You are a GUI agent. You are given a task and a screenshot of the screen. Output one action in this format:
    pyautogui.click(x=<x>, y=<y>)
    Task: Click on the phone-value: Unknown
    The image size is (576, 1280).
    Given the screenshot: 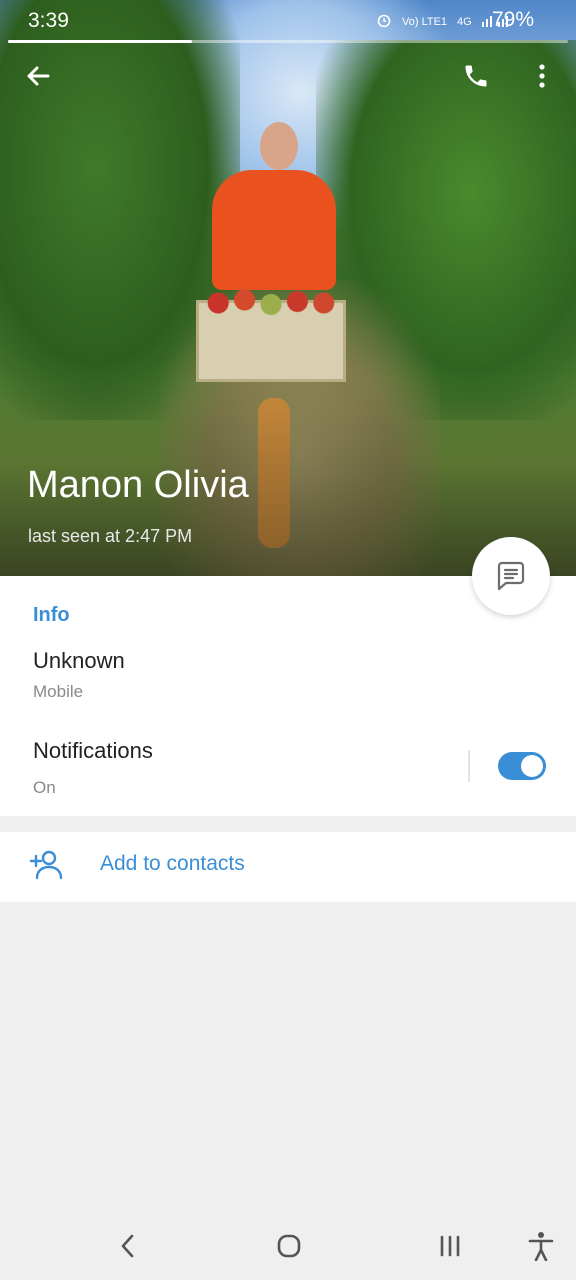 What is the action you would take?
    pyautogui.click(x=79, y=661)
    